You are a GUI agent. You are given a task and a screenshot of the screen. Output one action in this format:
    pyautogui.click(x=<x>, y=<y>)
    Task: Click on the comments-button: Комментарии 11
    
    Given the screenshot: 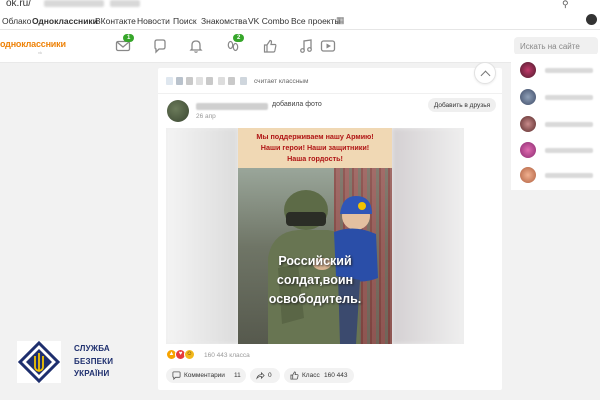 What is the action you would take?
    pyautogui.click(x=206, y=375)
    